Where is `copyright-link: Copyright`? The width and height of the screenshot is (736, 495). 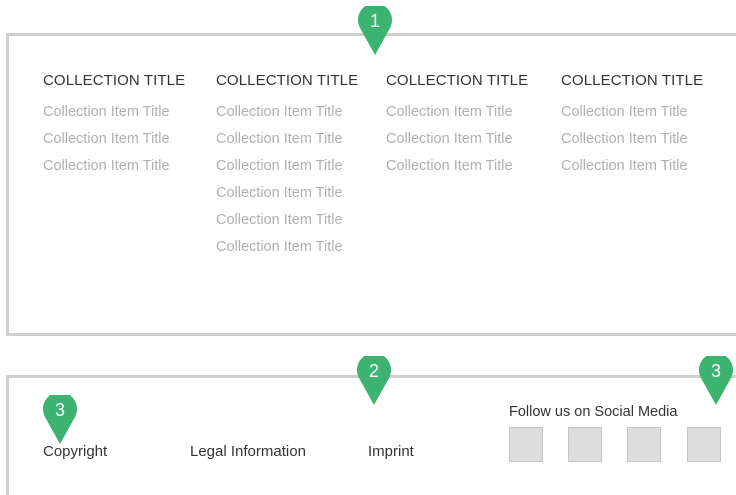 copyright-link: Copyright is located at coordinates (75, 452).